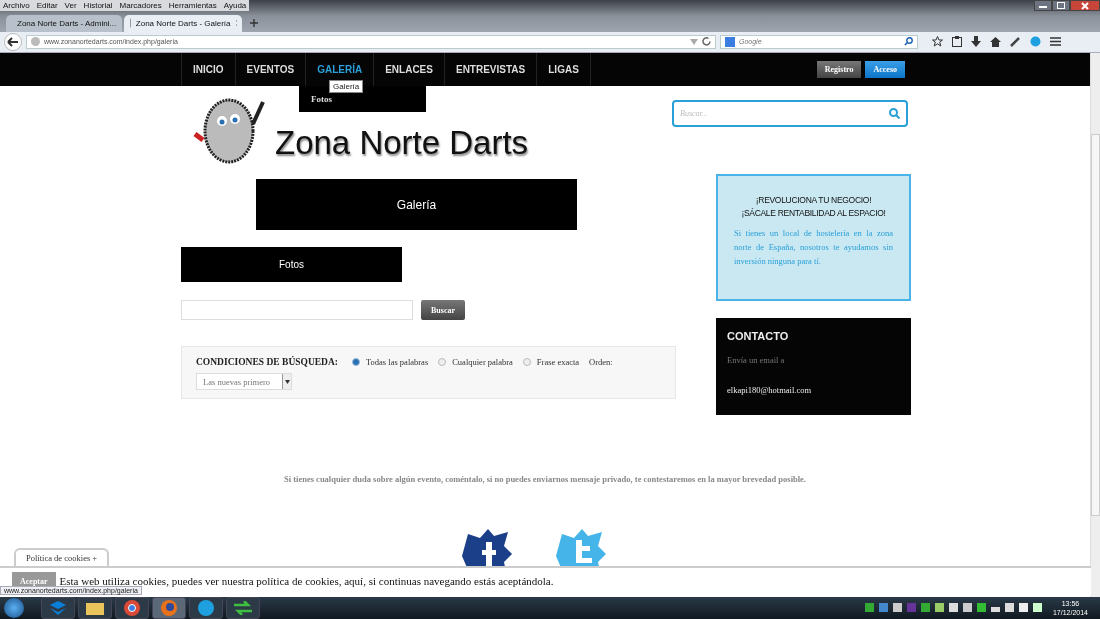 This screenshot has width=1100, height=619. What do you see at coordinates (758, 336) in the screenshot?
I see `contact-heading: CONTACTO` at bounding box center [758, 336].